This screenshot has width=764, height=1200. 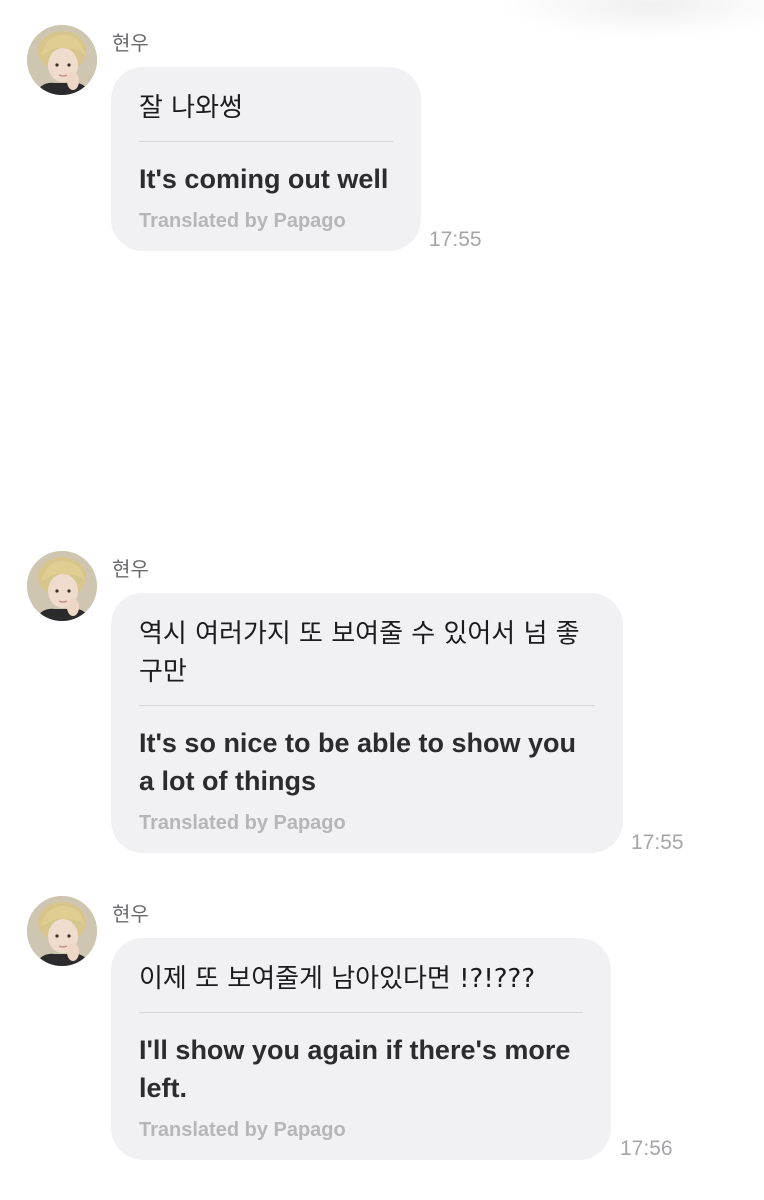 What do you see at coordinates (359, 653) in the screenshot?
I see `original-text: 역시 여러가지 또 보여줄 수 있어서 넘 좋구만` at bounding box center [359, 653].